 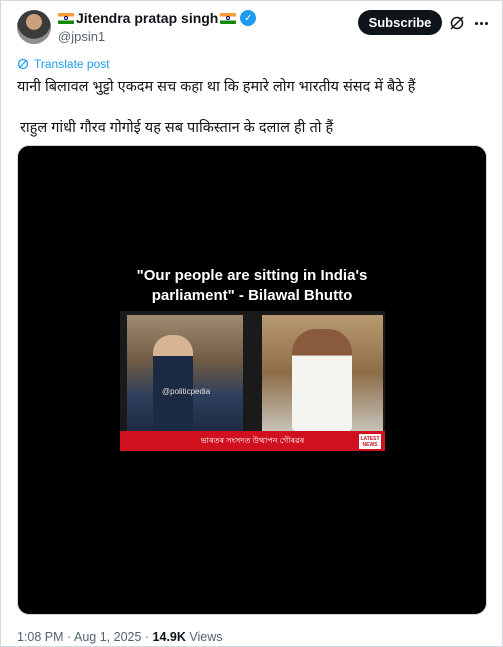 I want to click on ticker-text: ভাৰতৰ সংসদত উত্থাপন গৌৰৱৰ, so click(x=252, y=440).